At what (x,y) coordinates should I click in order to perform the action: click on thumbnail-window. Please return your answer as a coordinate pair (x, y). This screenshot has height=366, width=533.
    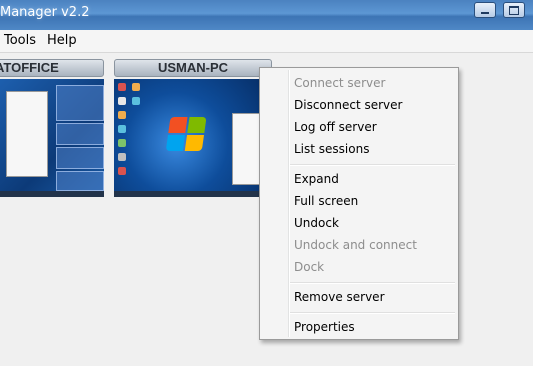
    Looking at the image, I should click on (27, 134).